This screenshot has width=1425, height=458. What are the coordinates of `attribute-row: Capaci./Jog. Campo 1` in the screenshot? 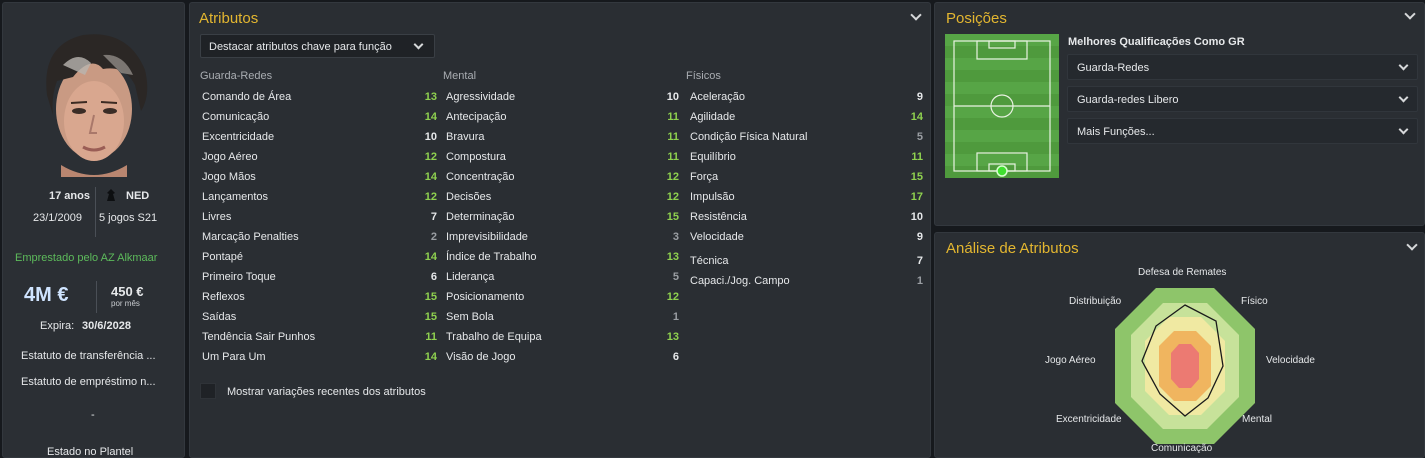 It's located at (806, 282).